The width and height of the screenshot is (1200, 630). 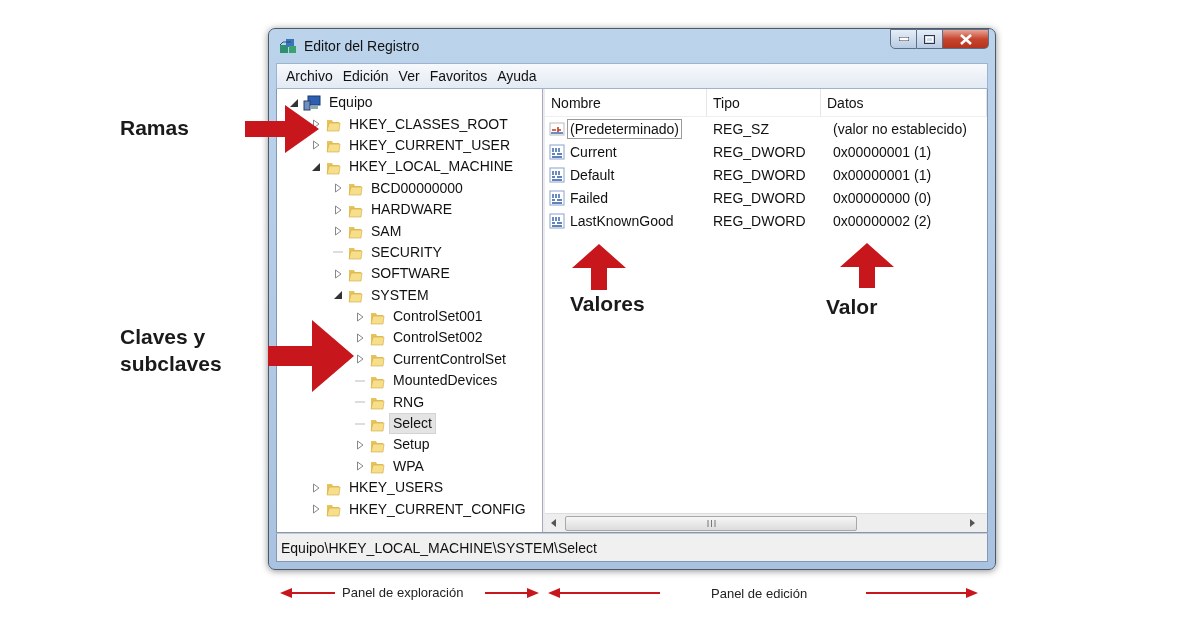 I want to click on tree-item: SYSTEM, so click(x=400, y=295).